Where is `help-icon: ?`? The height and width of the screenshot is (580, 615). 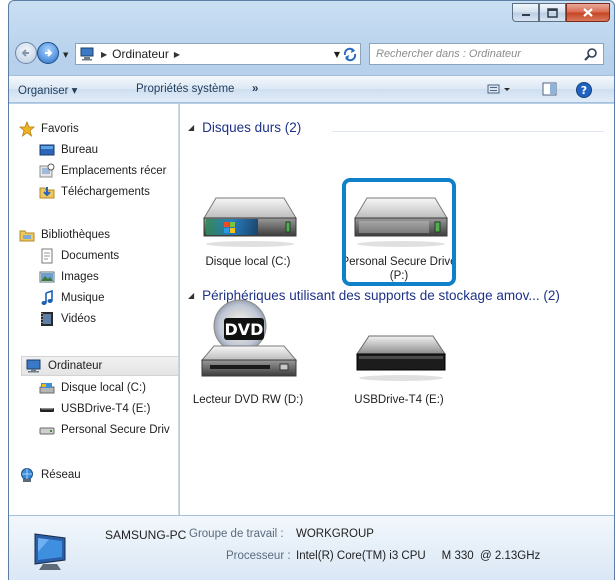 help-icon: ? is located at coordinates (584, 90).